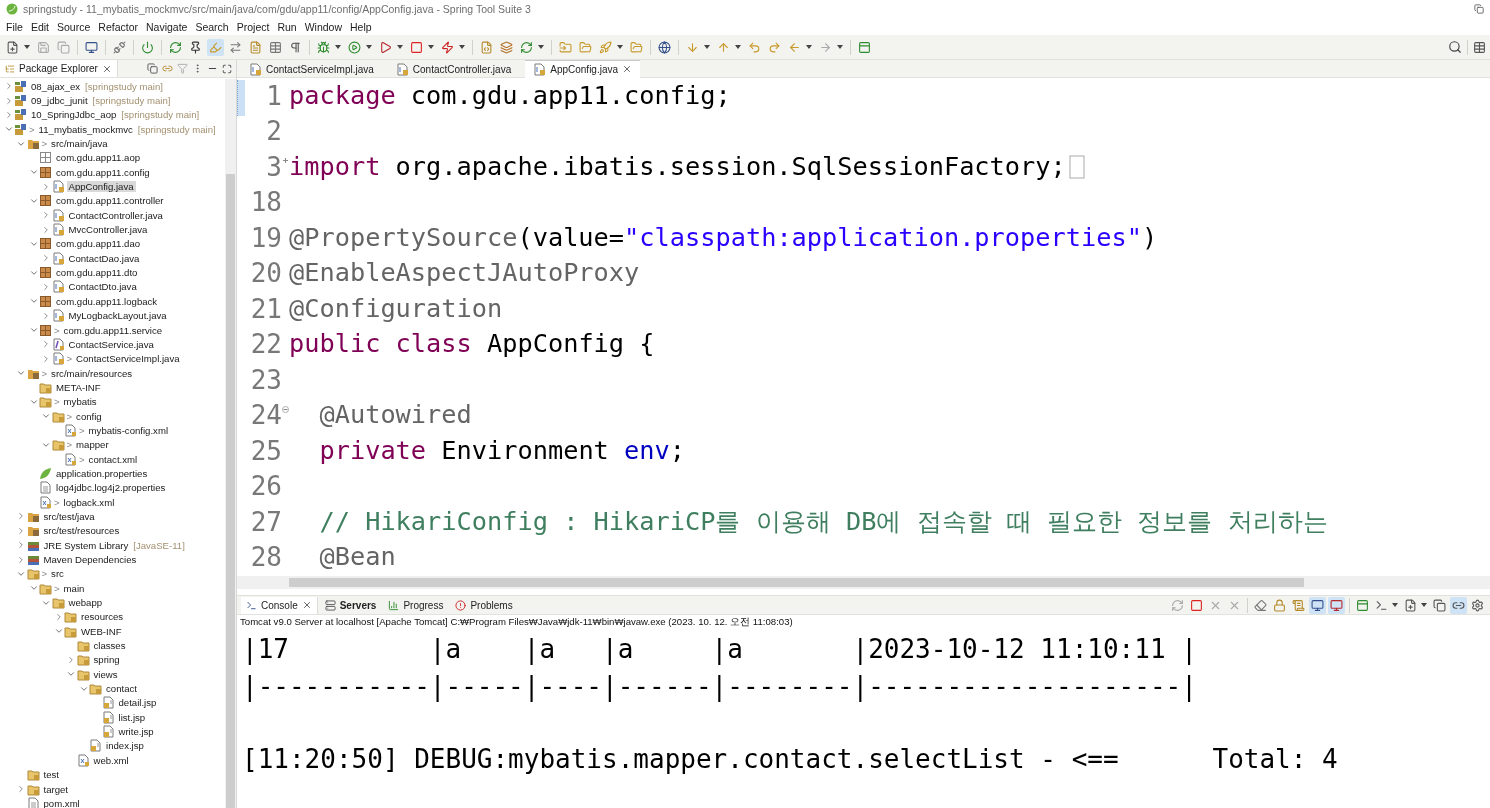 This screenshot has height=808, width=1490. What do you see at coordinates (111, 344) in the screenshot?
I see `tree-item: ContactService.java` at bounding box center [111, 344].